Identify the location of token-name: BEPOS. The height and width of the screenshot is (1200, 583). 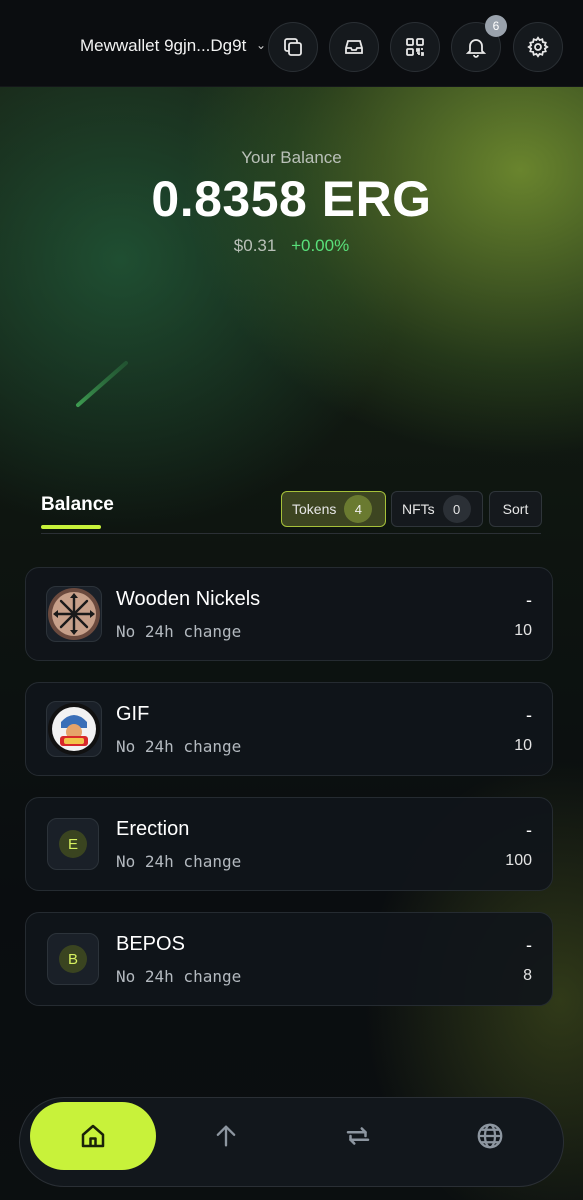
(150, 944).